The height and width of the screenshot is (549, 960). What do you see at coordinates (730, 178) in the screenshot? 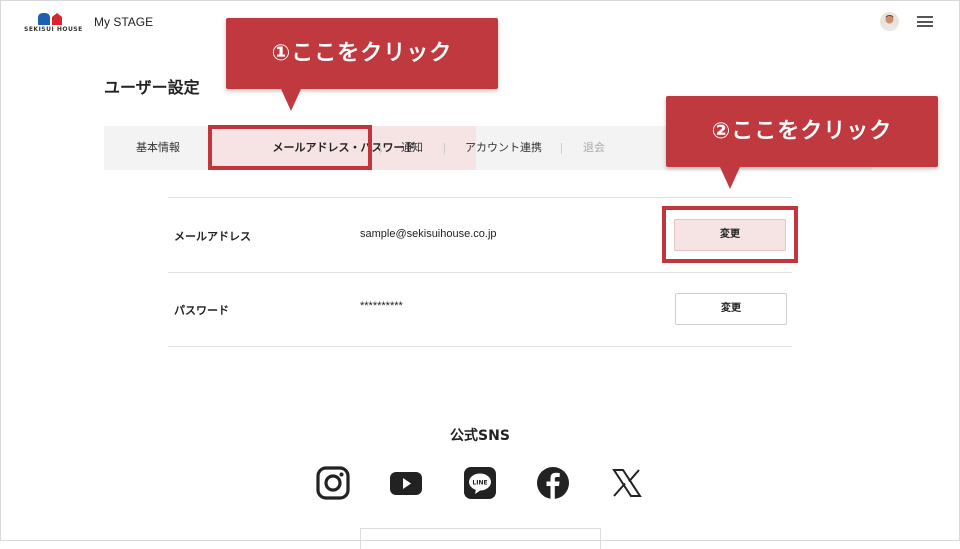
I see `callout-step-2-pointer` at bounding box center [730, 178].